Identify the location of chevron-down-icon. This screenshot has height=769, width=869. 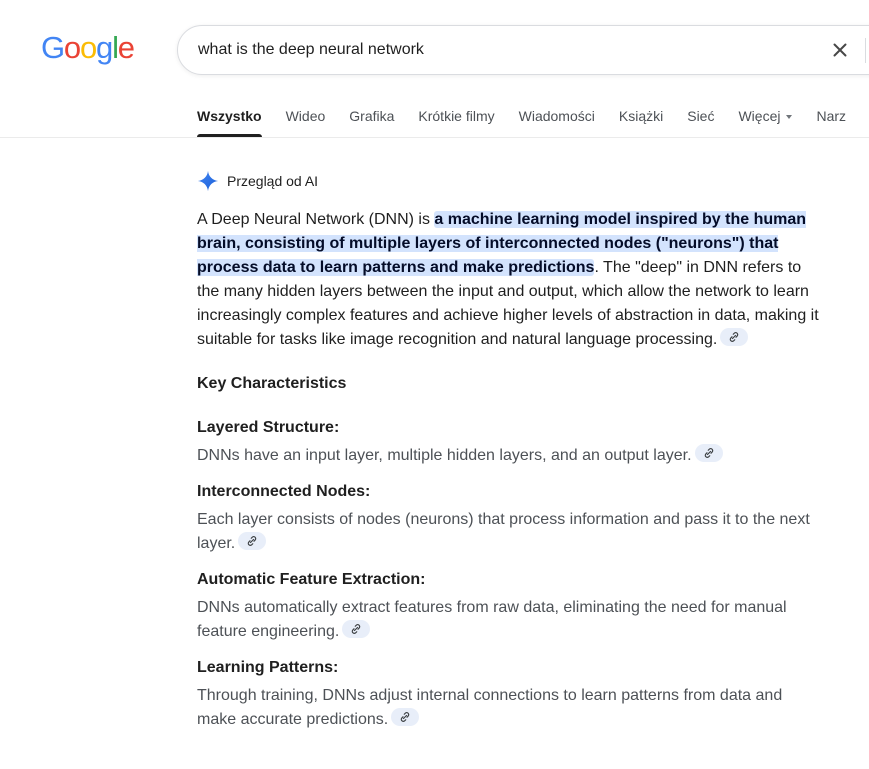
(789, 117).